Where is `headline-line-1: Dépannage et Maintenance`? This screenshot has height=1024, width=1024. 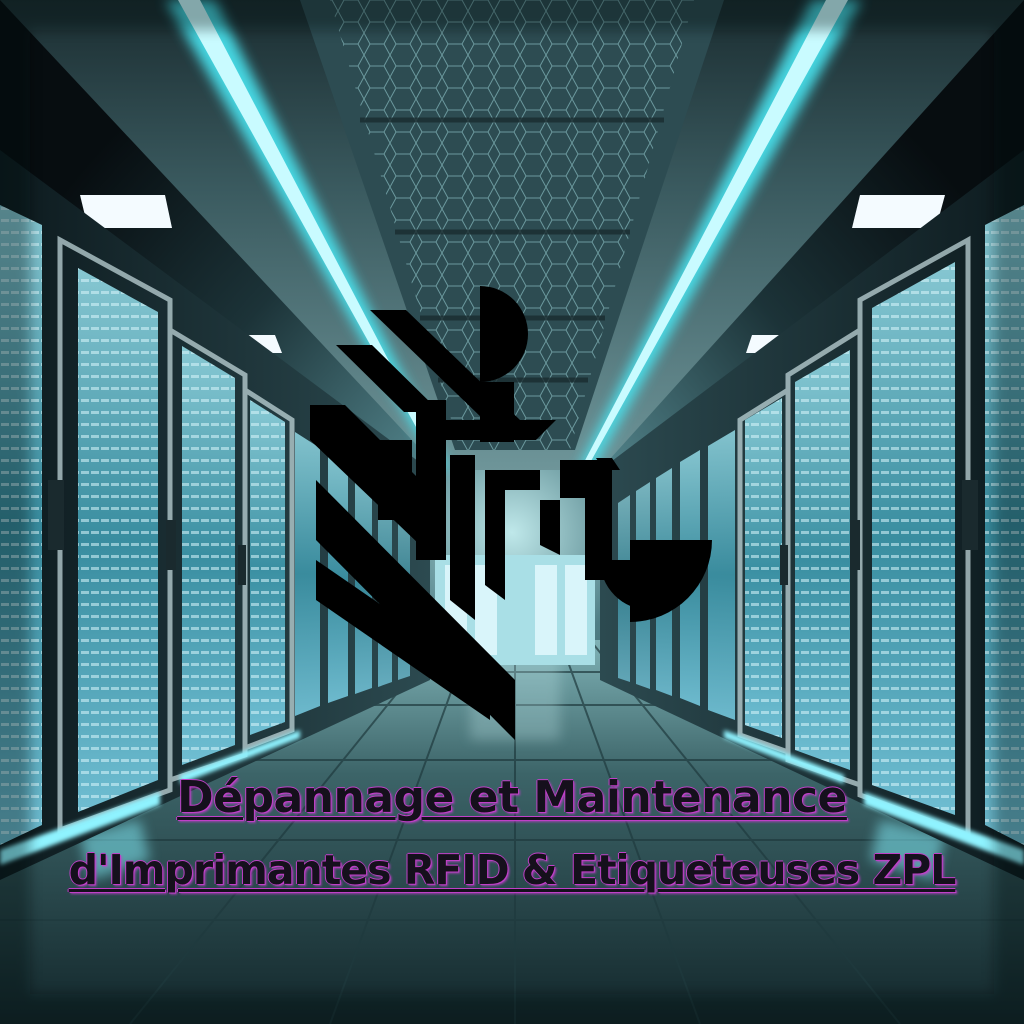
headline-line-1: Dépannage et Maintenance is located at coordinates (512, 797).